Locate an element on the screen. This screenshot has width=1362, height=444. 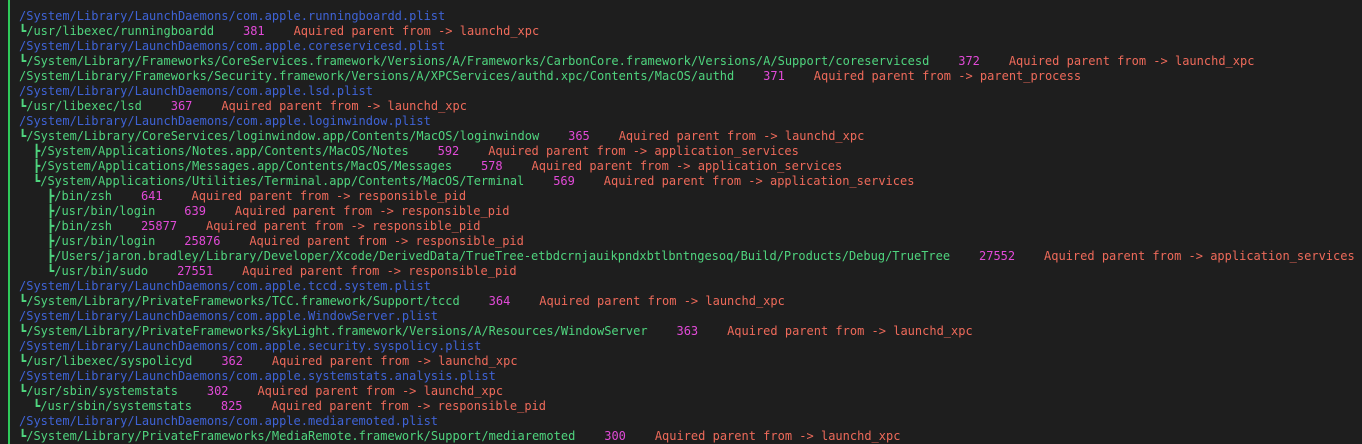
process-path: /usr/bin/sudo is located at coordinates (101, 271).